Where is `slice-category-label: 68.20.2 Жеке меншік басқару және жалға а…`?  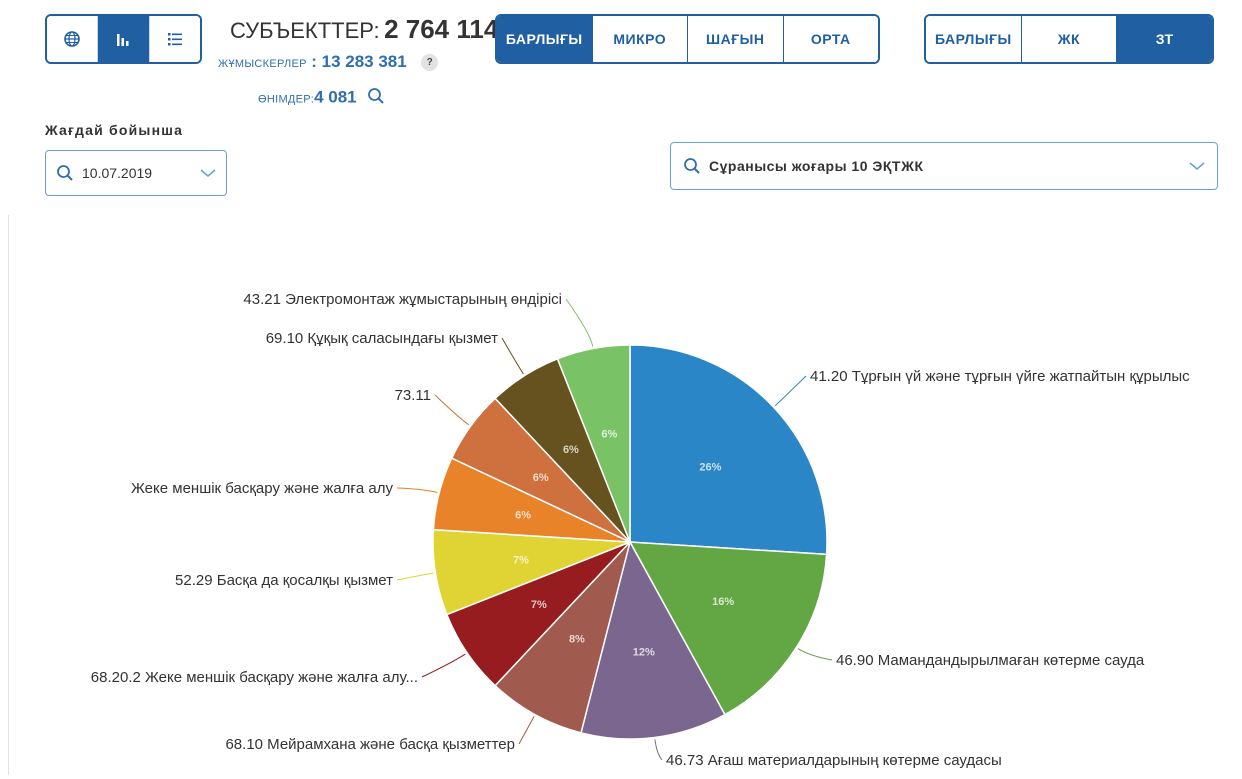 slice-category-label: 68.20.2 Жеке меншік басқару және жалға а… is located at coordinates (254, 677).